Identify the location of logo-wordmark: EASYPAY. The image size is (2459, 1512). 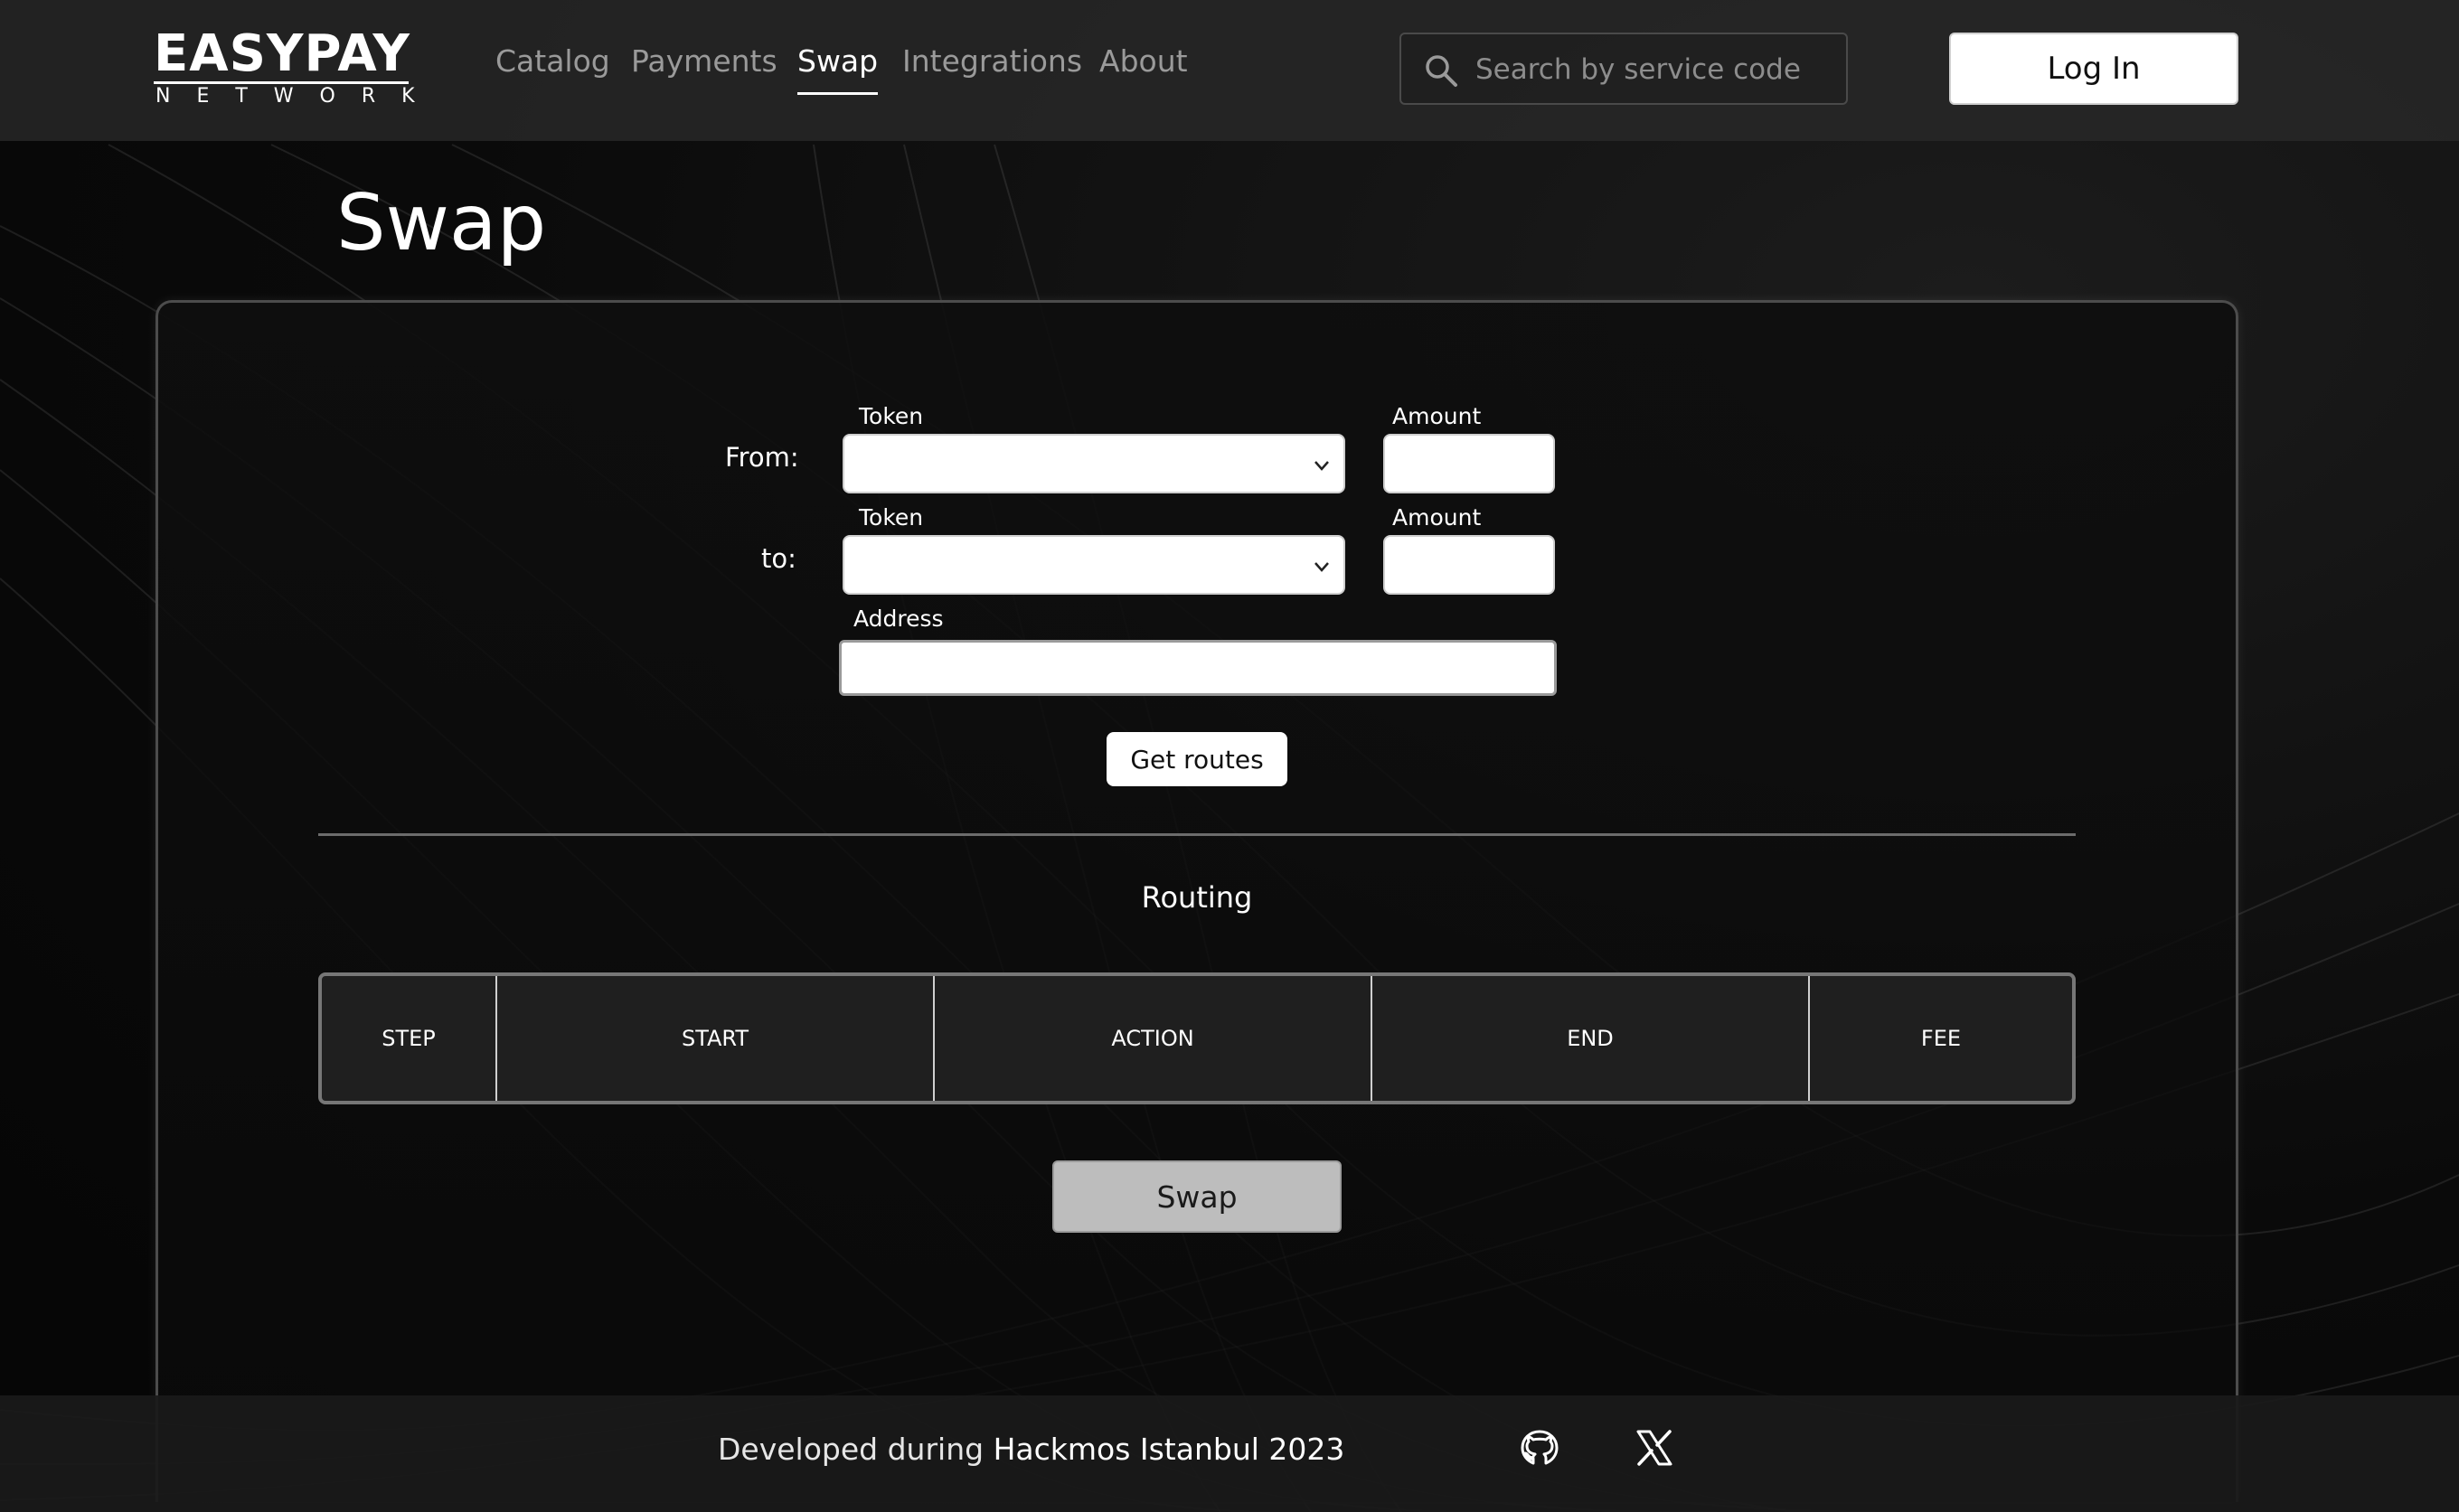
(282, 53).